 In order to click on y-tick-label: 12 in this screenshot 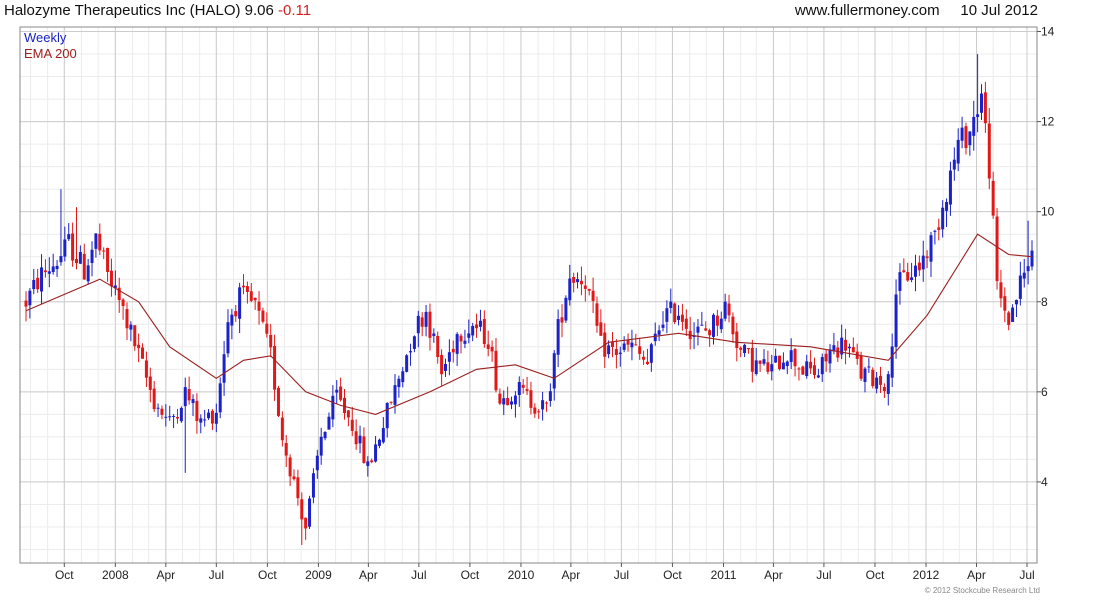, I will do `click(1048, 122)`.